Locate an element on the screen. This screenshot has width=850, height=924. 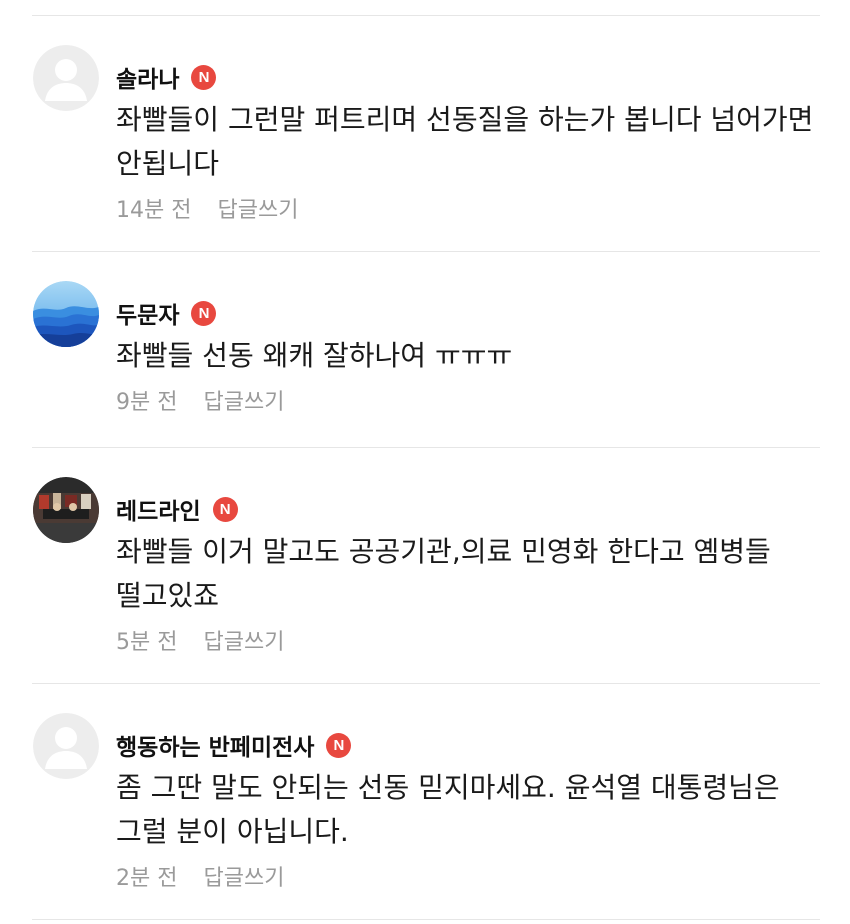
comment-header: 두문자 N is located at coordinates (468, 313).